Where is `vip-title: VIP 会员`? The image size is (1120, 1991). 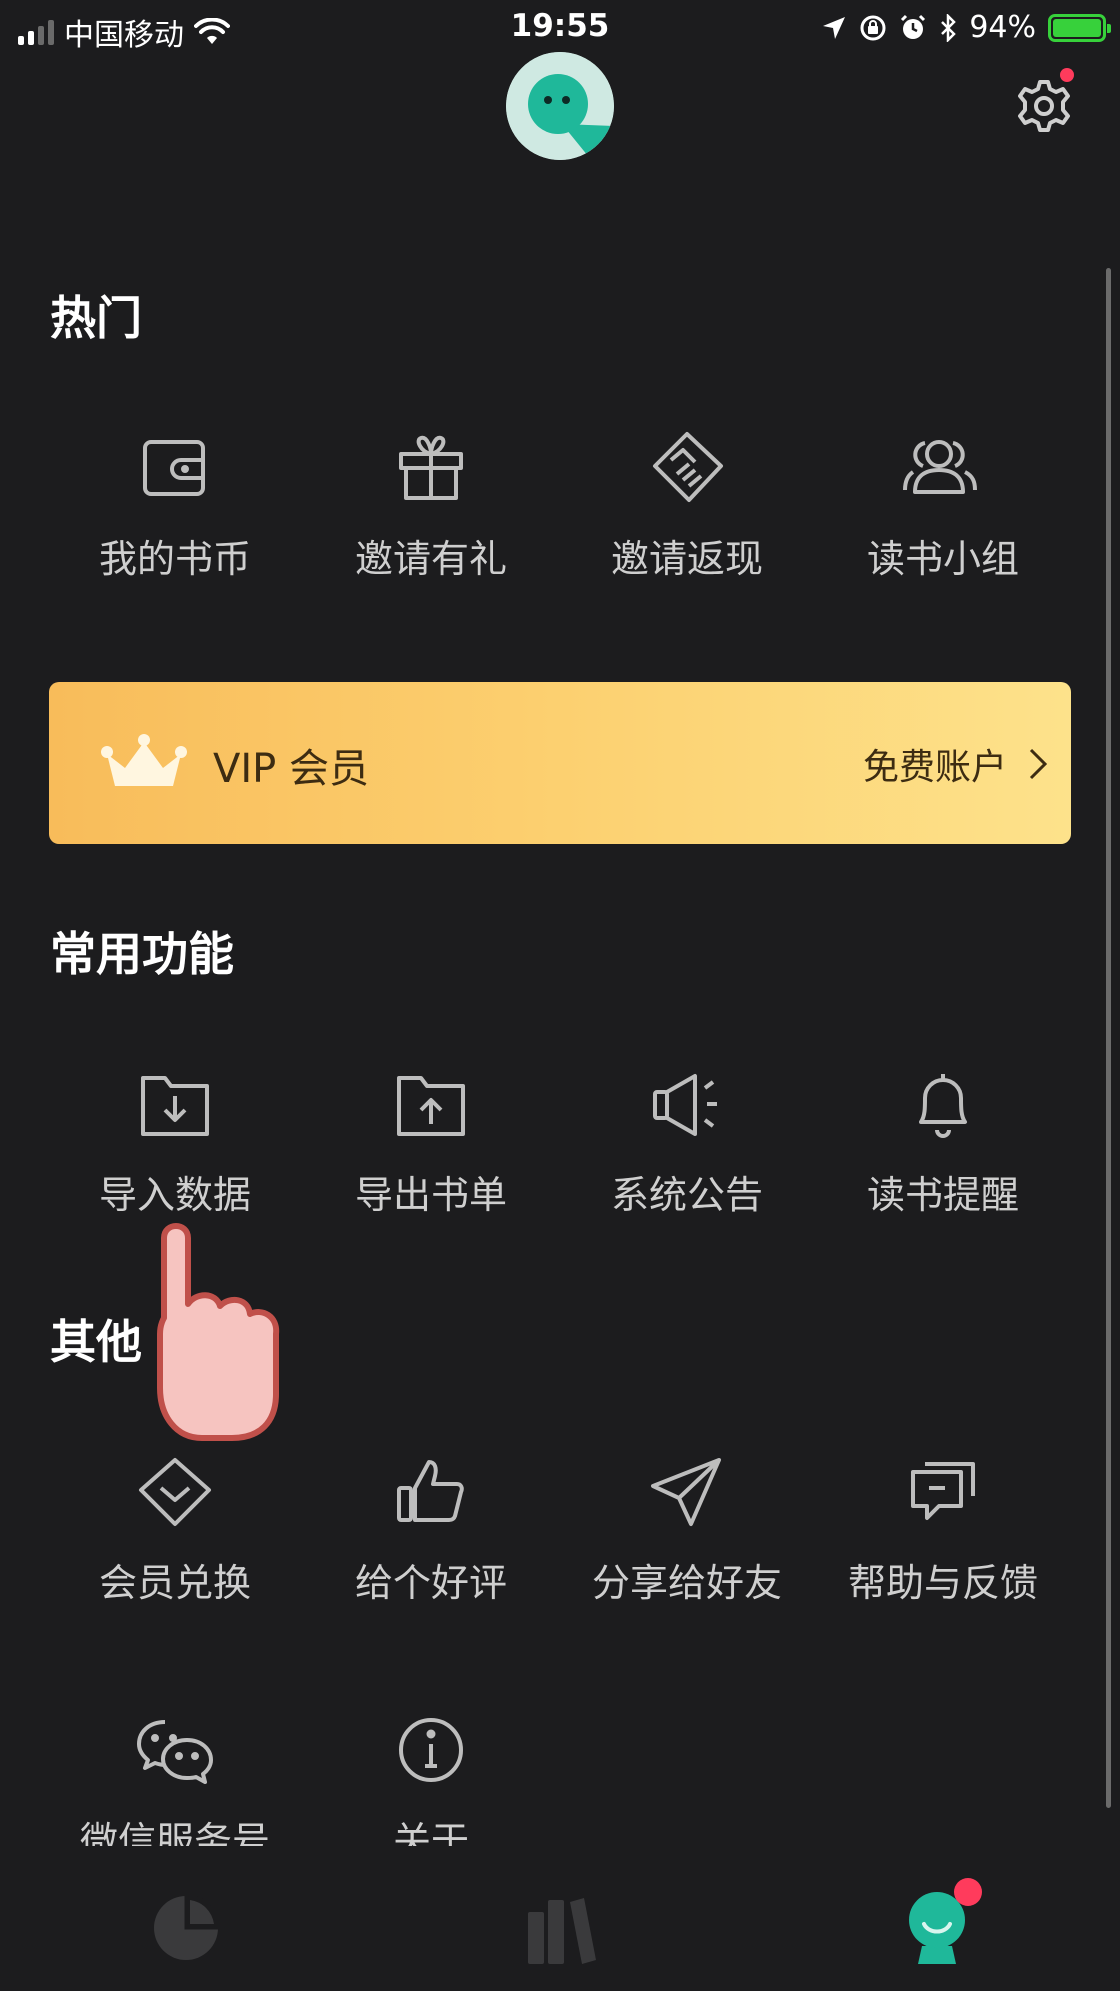
vip-title: VIP 会员 is located at coordinates (291, 769).